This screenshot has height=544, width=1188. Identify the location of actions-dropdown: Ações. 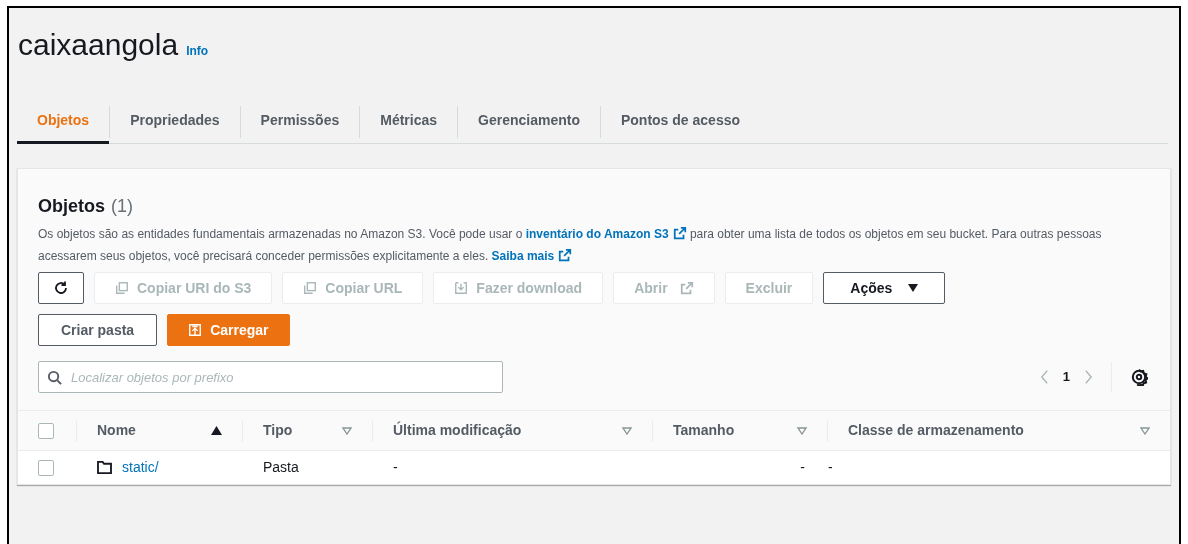
(884, 288).